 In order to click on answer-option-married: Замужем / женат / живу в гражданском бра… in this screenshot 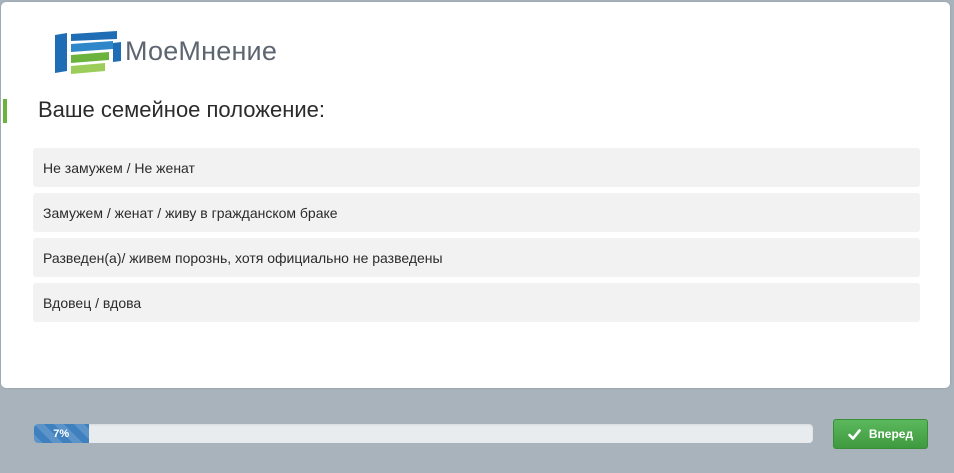, I will do `click(476, 212)`.